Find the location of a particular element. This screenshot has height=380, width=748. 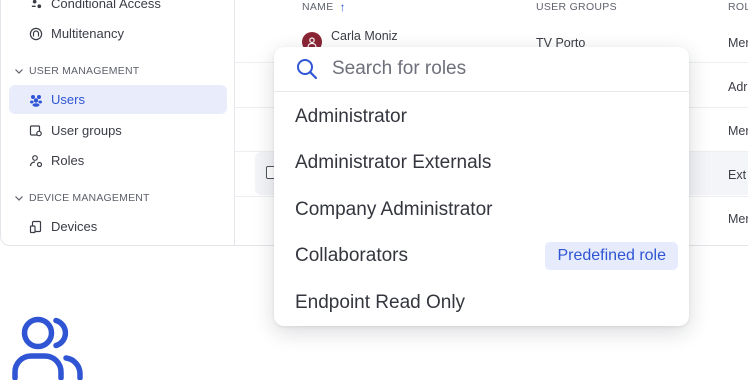

sidebar-item-roles: Roles is located at coordinates (118, 160).